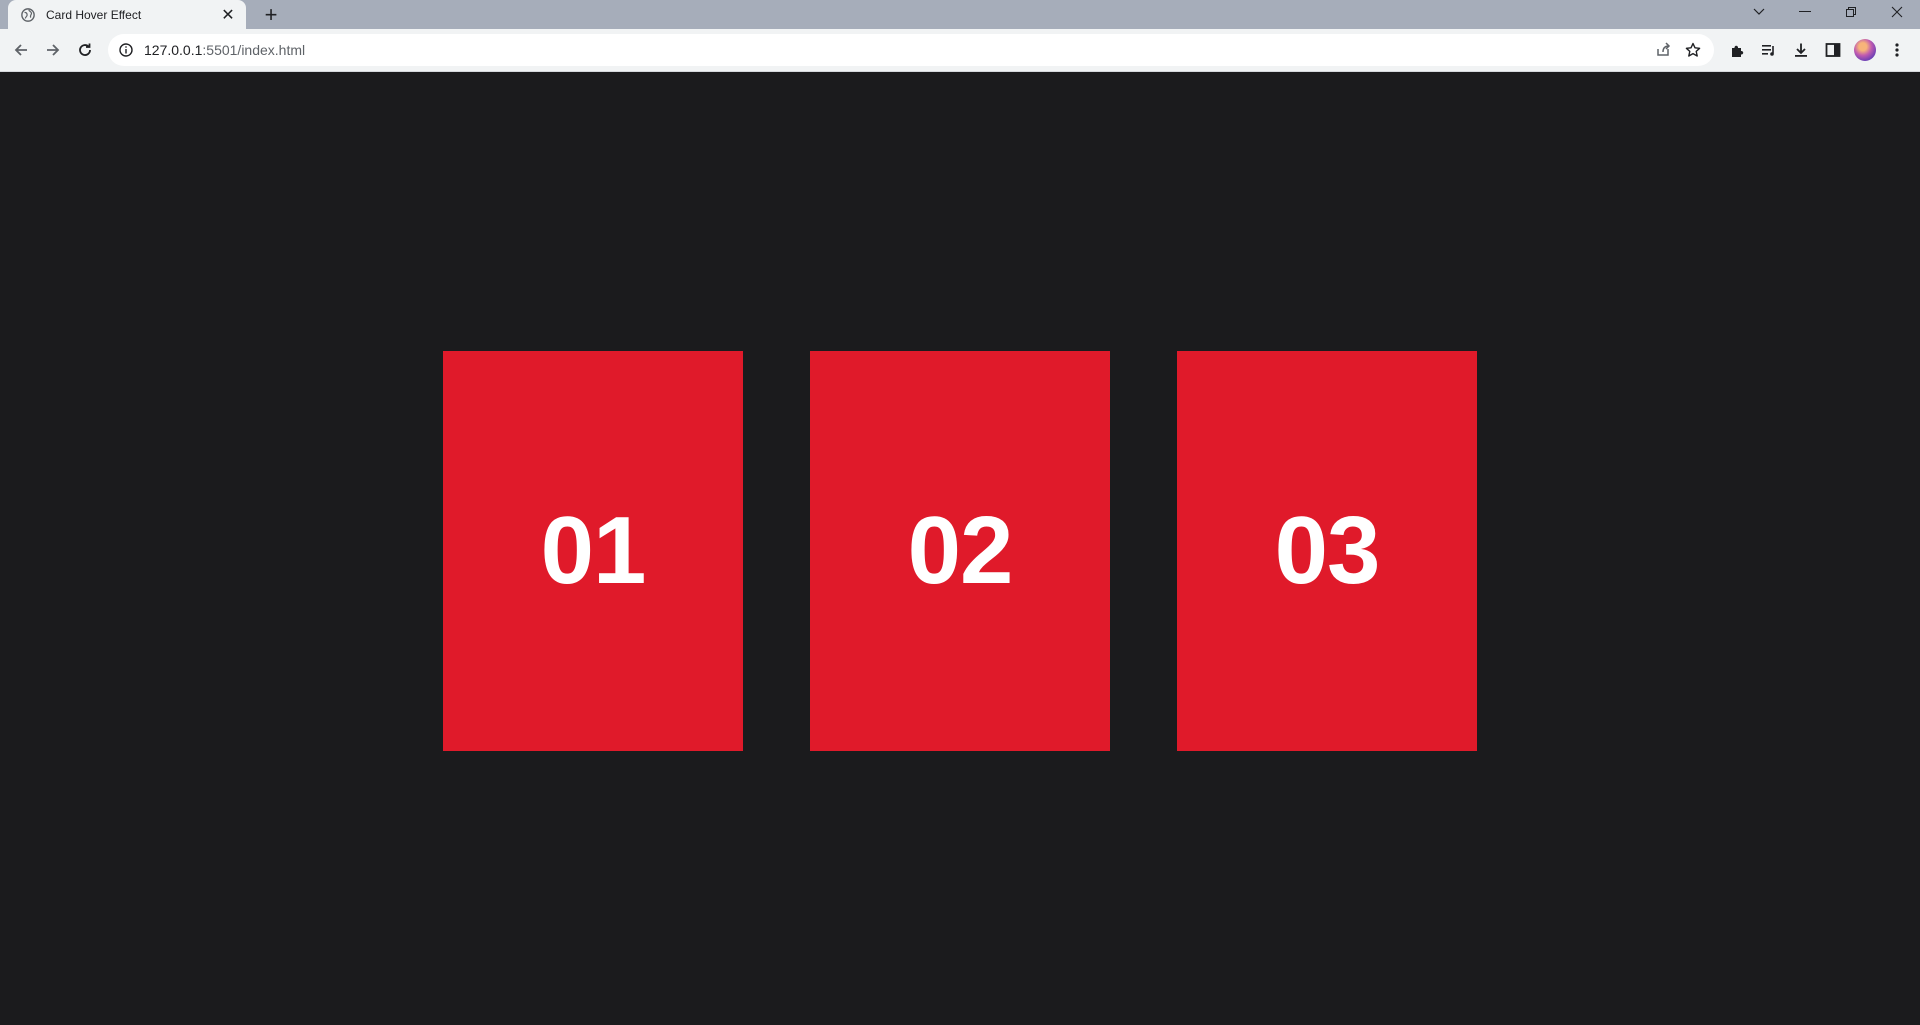 The image size is (1920, 1025). What do you see at coordinates (1897, 12) in the screenshot?
I see `close-window-icon` at bounding box center [1897, 12].